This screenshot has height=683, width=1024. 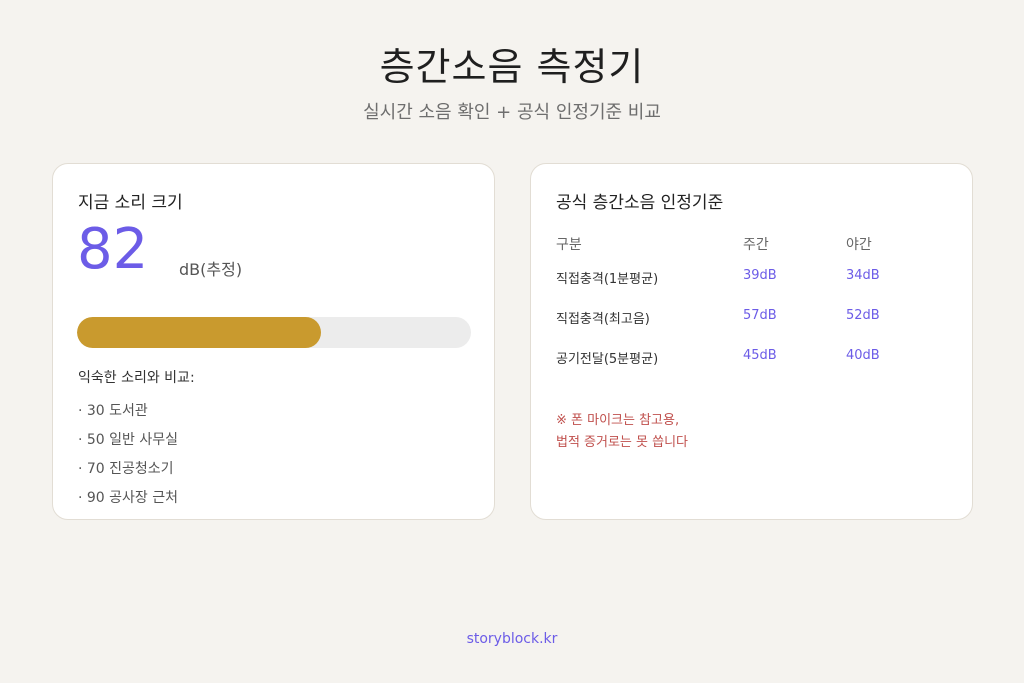 What do you see at coordinates (760, 355) in the screenshot?
I see `row-day-value: 45dB` at bounding box center [760, 355].